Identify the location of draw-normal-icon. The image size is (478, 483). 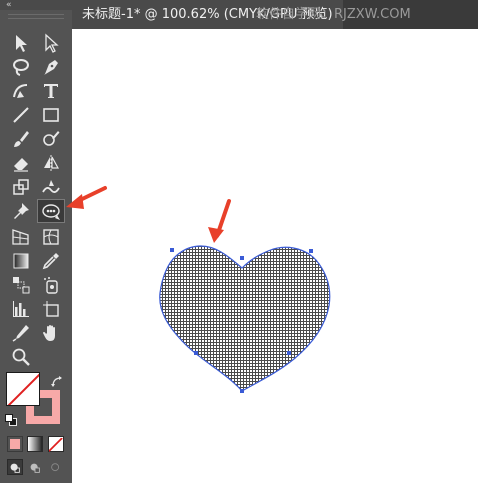
(15, 468).